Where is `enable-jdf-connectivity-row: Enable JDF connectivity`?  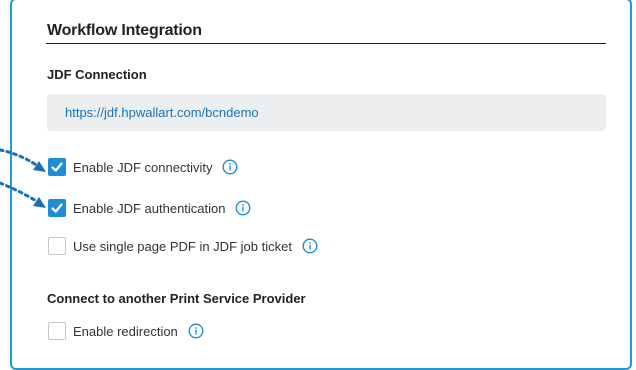
enable-jdf-connectivity-row: Enable JDF connectivity is located at coordinates (143, 167).